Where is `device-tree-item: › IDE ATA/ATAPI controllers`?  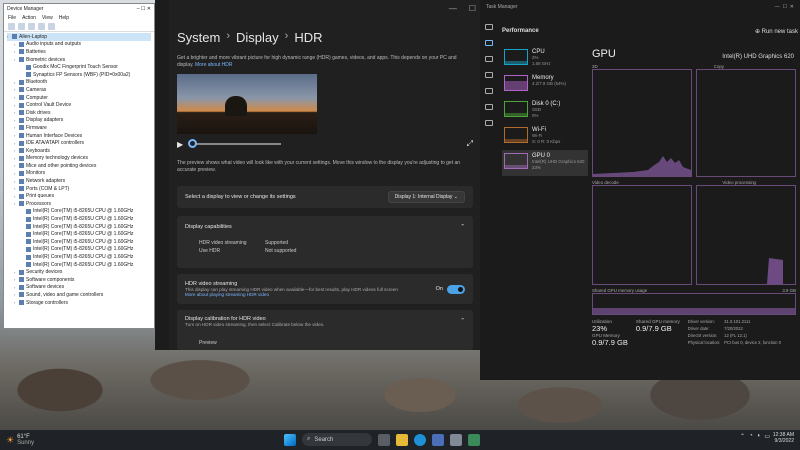 device-tree-item: › IDE ATA/ATAPI controllers is located at coordinates (79, 143).